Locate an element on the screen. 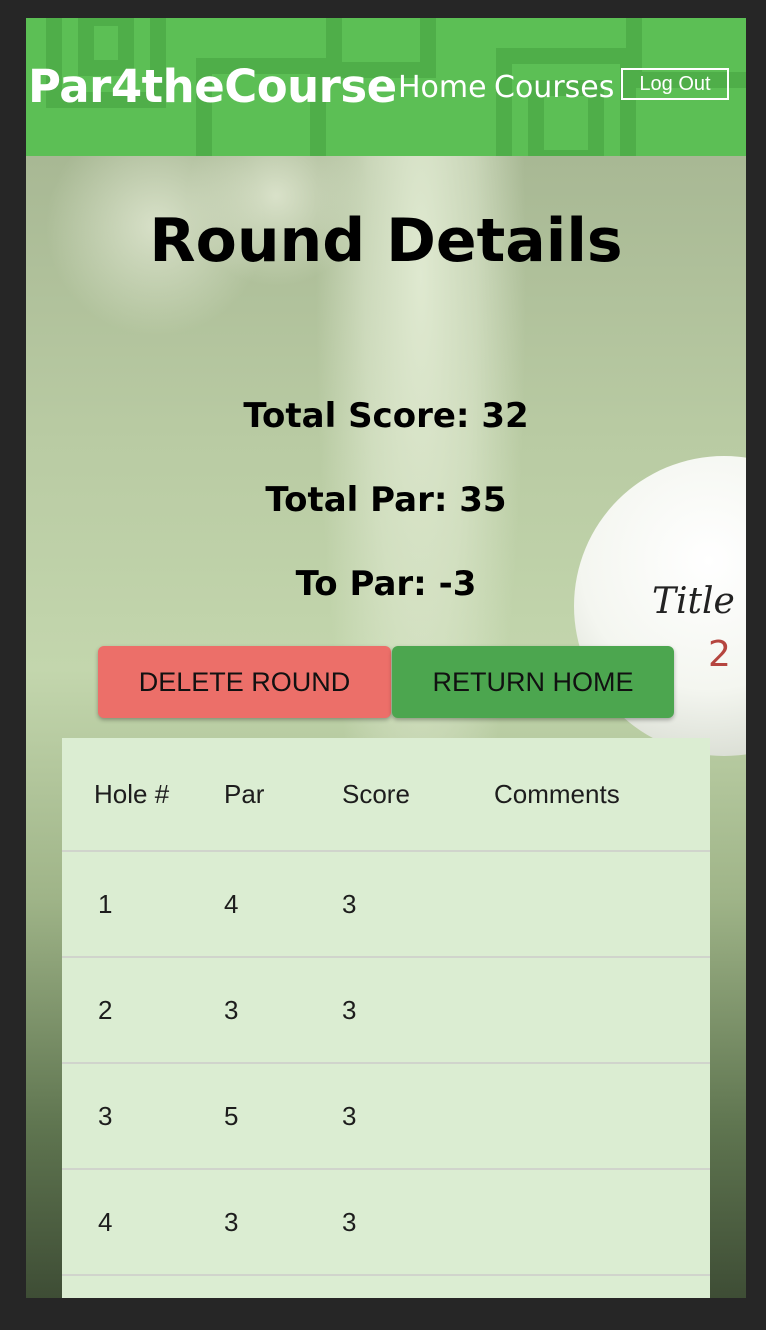  table-header-row: Hole # Par Score Comments is located at coordinates (386, 794).